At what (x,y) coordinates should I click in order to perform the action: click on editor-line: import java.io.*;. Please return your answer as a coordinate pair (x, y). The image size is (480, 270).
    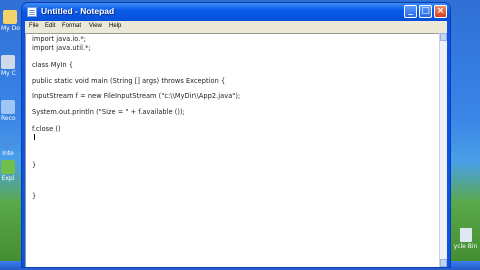
    Looking at the image, I should click on (59, 39).